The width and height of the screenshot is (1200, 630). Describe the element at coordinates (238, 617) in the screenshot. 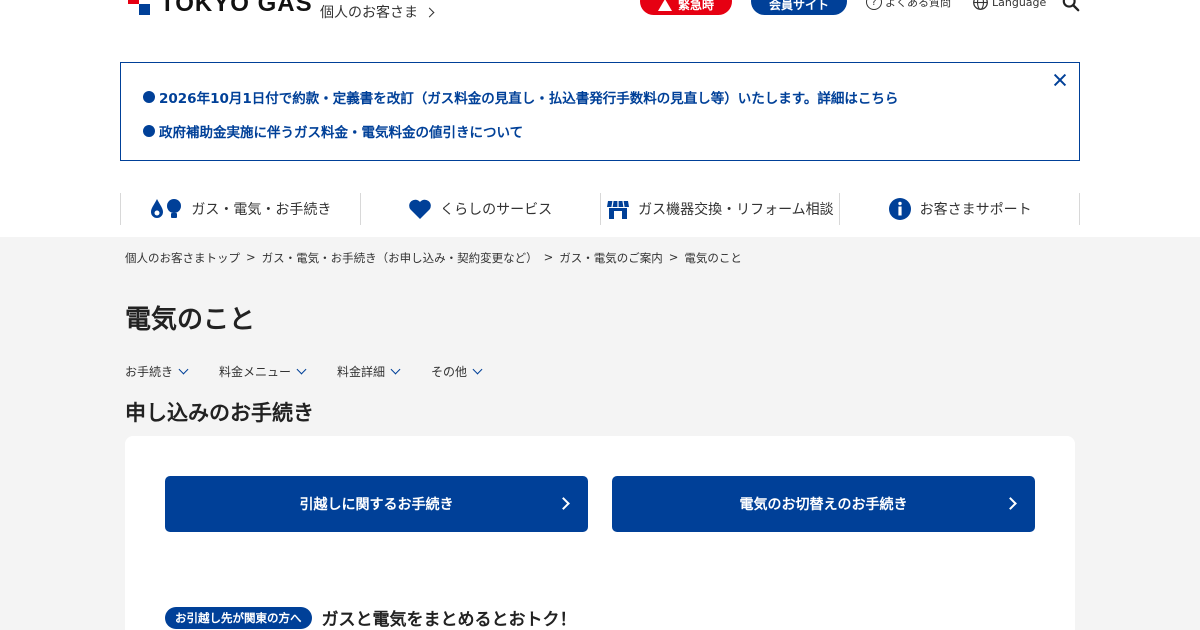

I see `promo-badge: お引越し先が関東の方へ` at that location.